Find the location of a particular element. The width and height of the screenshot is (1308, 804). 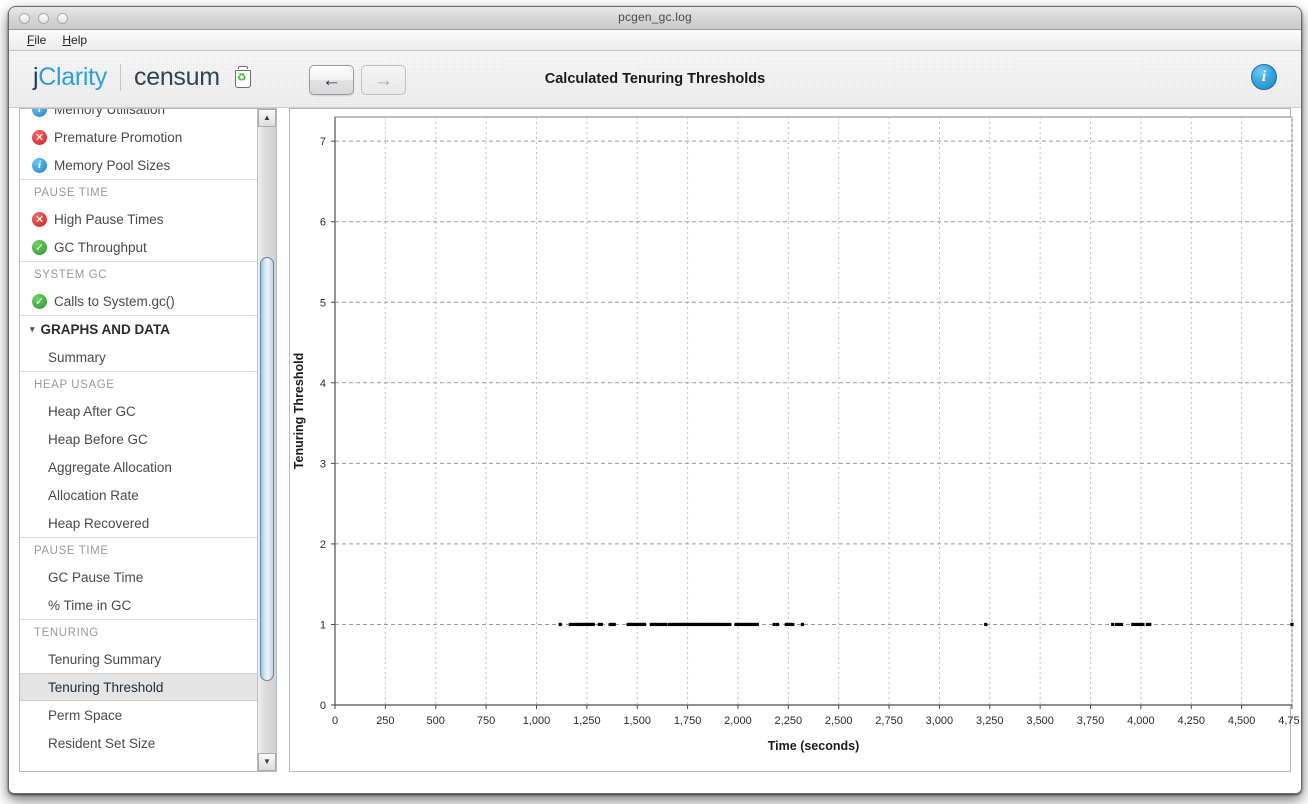

y-tick-label: 6 is located at coordinates (323, 223).